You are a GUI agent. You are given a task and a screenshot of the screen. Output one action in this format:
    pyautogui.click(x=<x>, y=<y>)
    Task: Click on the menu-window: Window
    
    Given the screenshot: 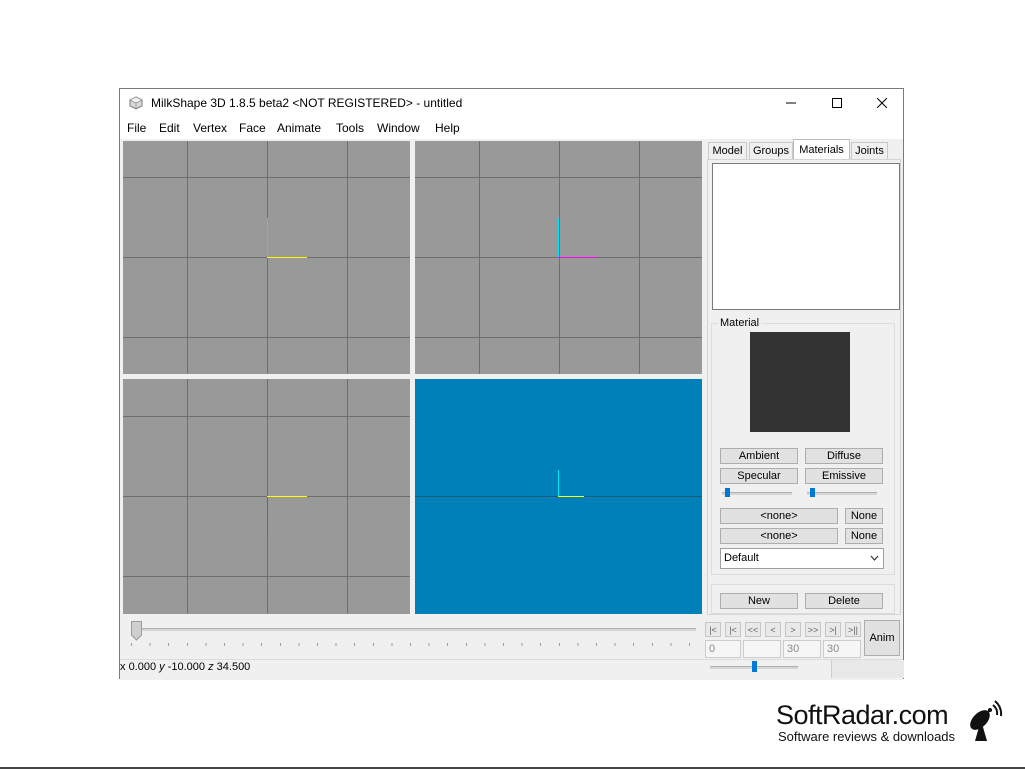 What is the action you would take?
    pyautogui.click(x=398, y=128)
    